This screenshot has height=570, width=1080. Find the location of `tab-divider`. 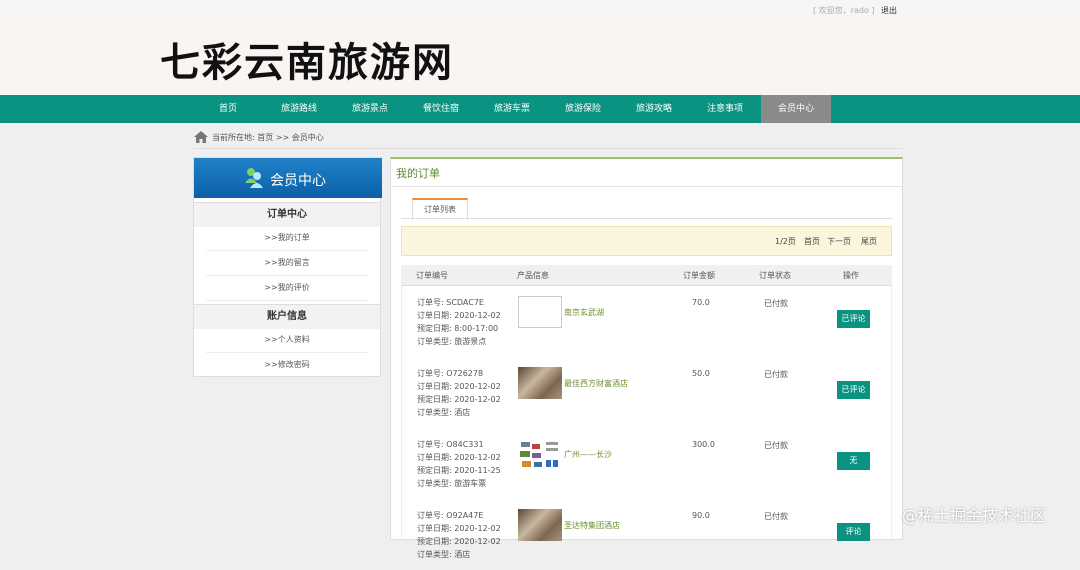

tab-divider is located at coordinates (646, 218).